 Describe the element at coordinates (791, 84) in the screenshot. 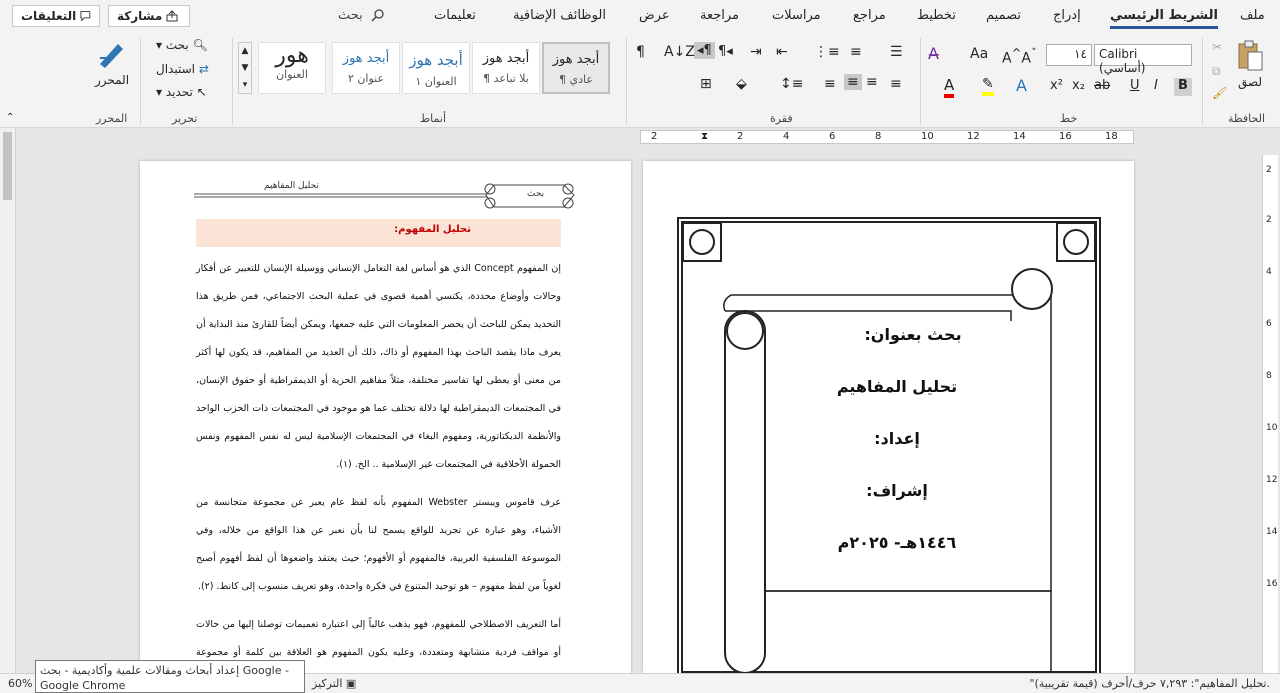

I see `line-spacing-icon: ↕≡` at that location.